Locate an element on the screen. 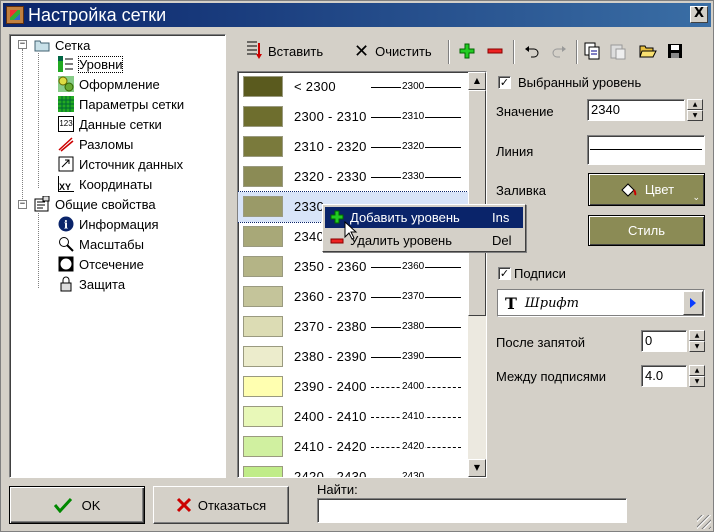  save-icon is located at coordinates (675, 51).